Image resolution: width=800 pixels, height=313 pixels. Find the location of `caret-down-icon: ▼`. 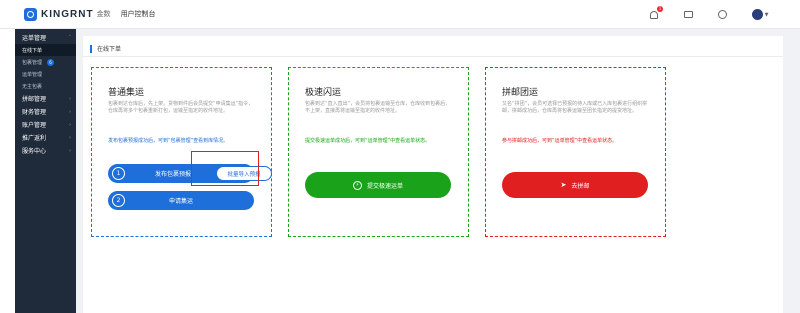

caret-down-icon: ▼ is located at coordinates (766, 14).